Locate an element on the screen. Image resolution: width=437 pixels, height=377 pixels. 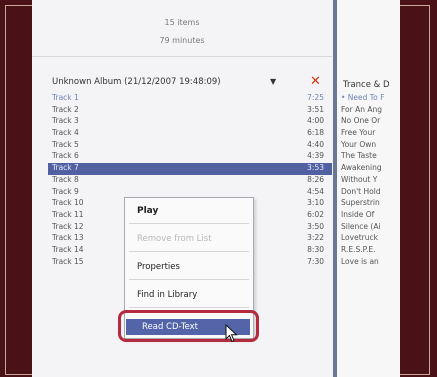
track-name: Track 15 is located at coordinates (68, 261).